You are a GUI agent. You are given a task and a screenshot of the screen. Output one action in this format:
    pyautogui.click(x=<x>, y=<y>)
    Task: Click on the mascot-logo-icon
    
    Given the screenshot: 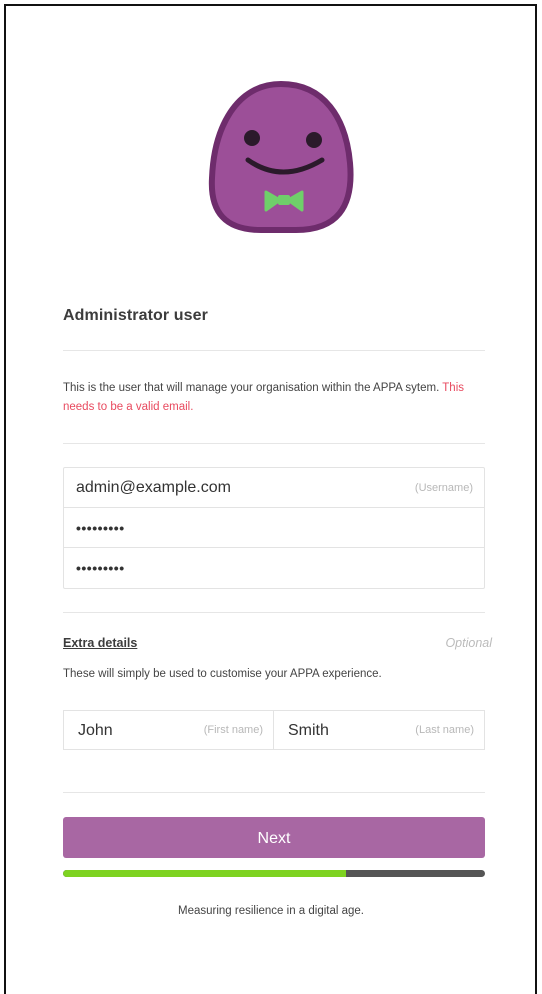 What is the action you would take?
    pyautogui.click(x=281, y=156)
    